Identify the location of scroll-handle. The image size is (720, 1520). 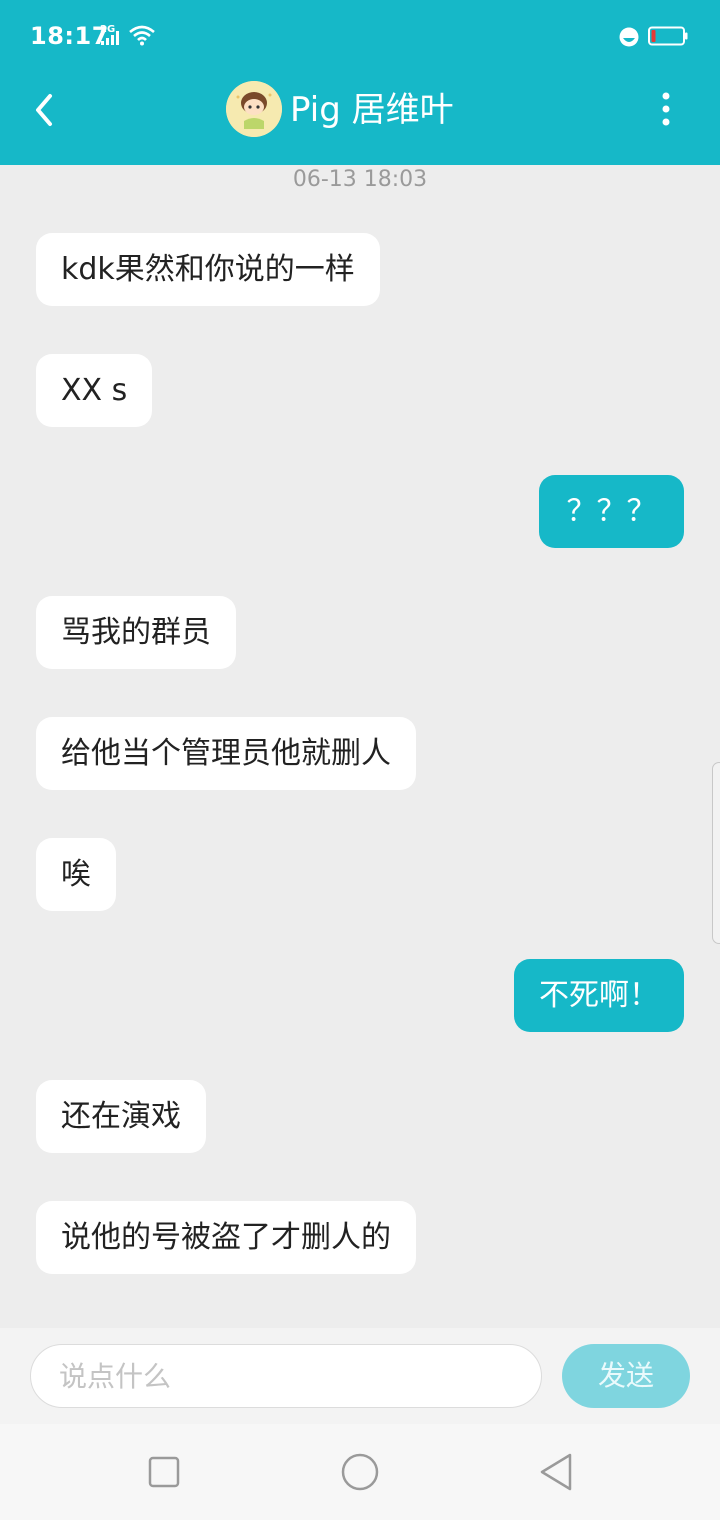
(716, 853).